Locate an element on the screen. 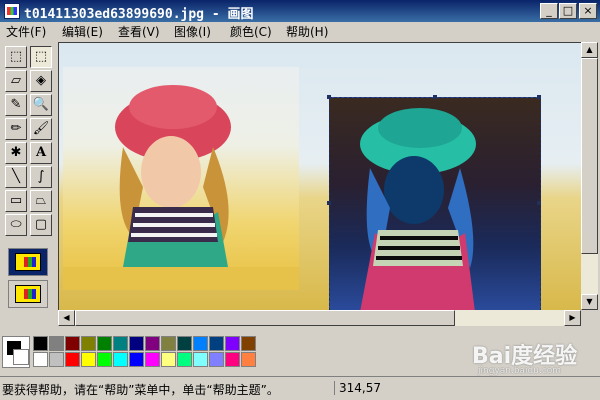  horizontal-scroll-thumb is located at coordinates (265, 318).